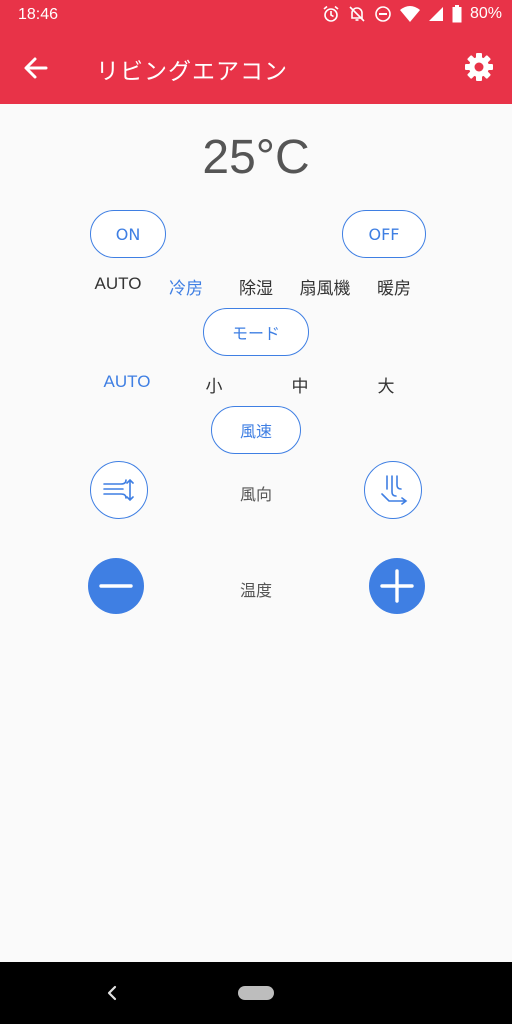 This screenshot has width=512, height=1024. I want to click on mode-option-dry: 除湿, so click(256, 286).